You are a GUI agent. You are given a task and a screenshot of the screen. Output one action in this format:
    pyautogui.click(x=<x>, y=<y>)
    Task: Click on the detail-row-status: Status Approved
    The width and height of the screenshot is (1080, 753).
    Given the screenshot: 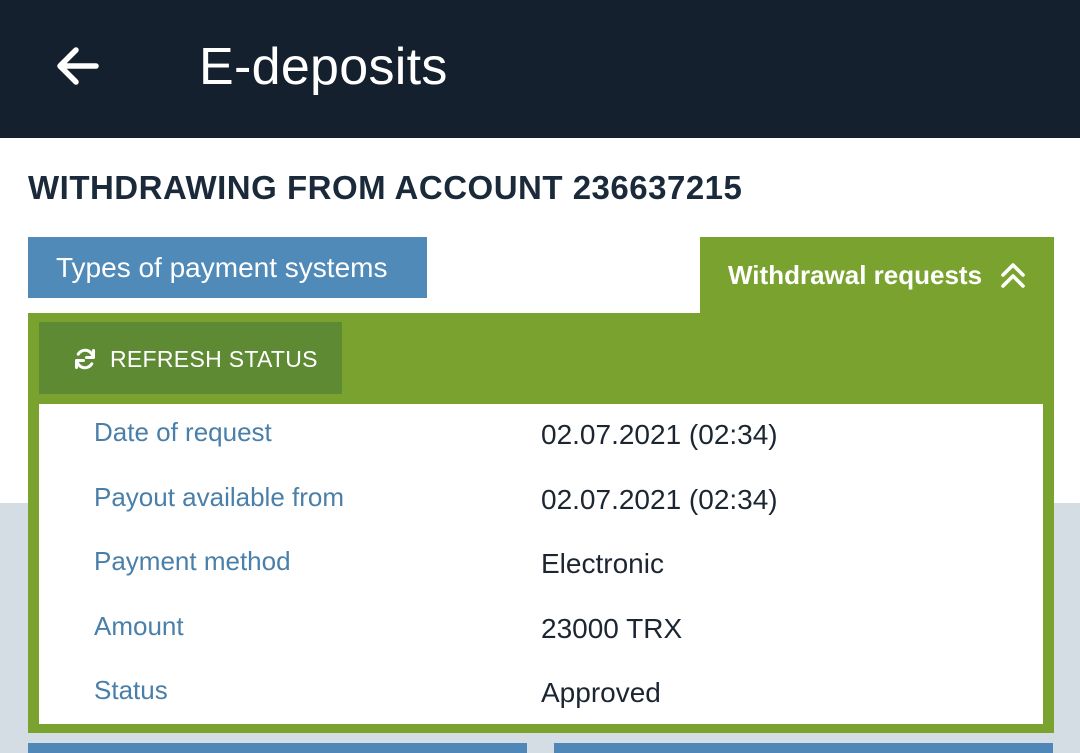 What is the action you would take?
    pyautogui.click(x=541, y=704)
    